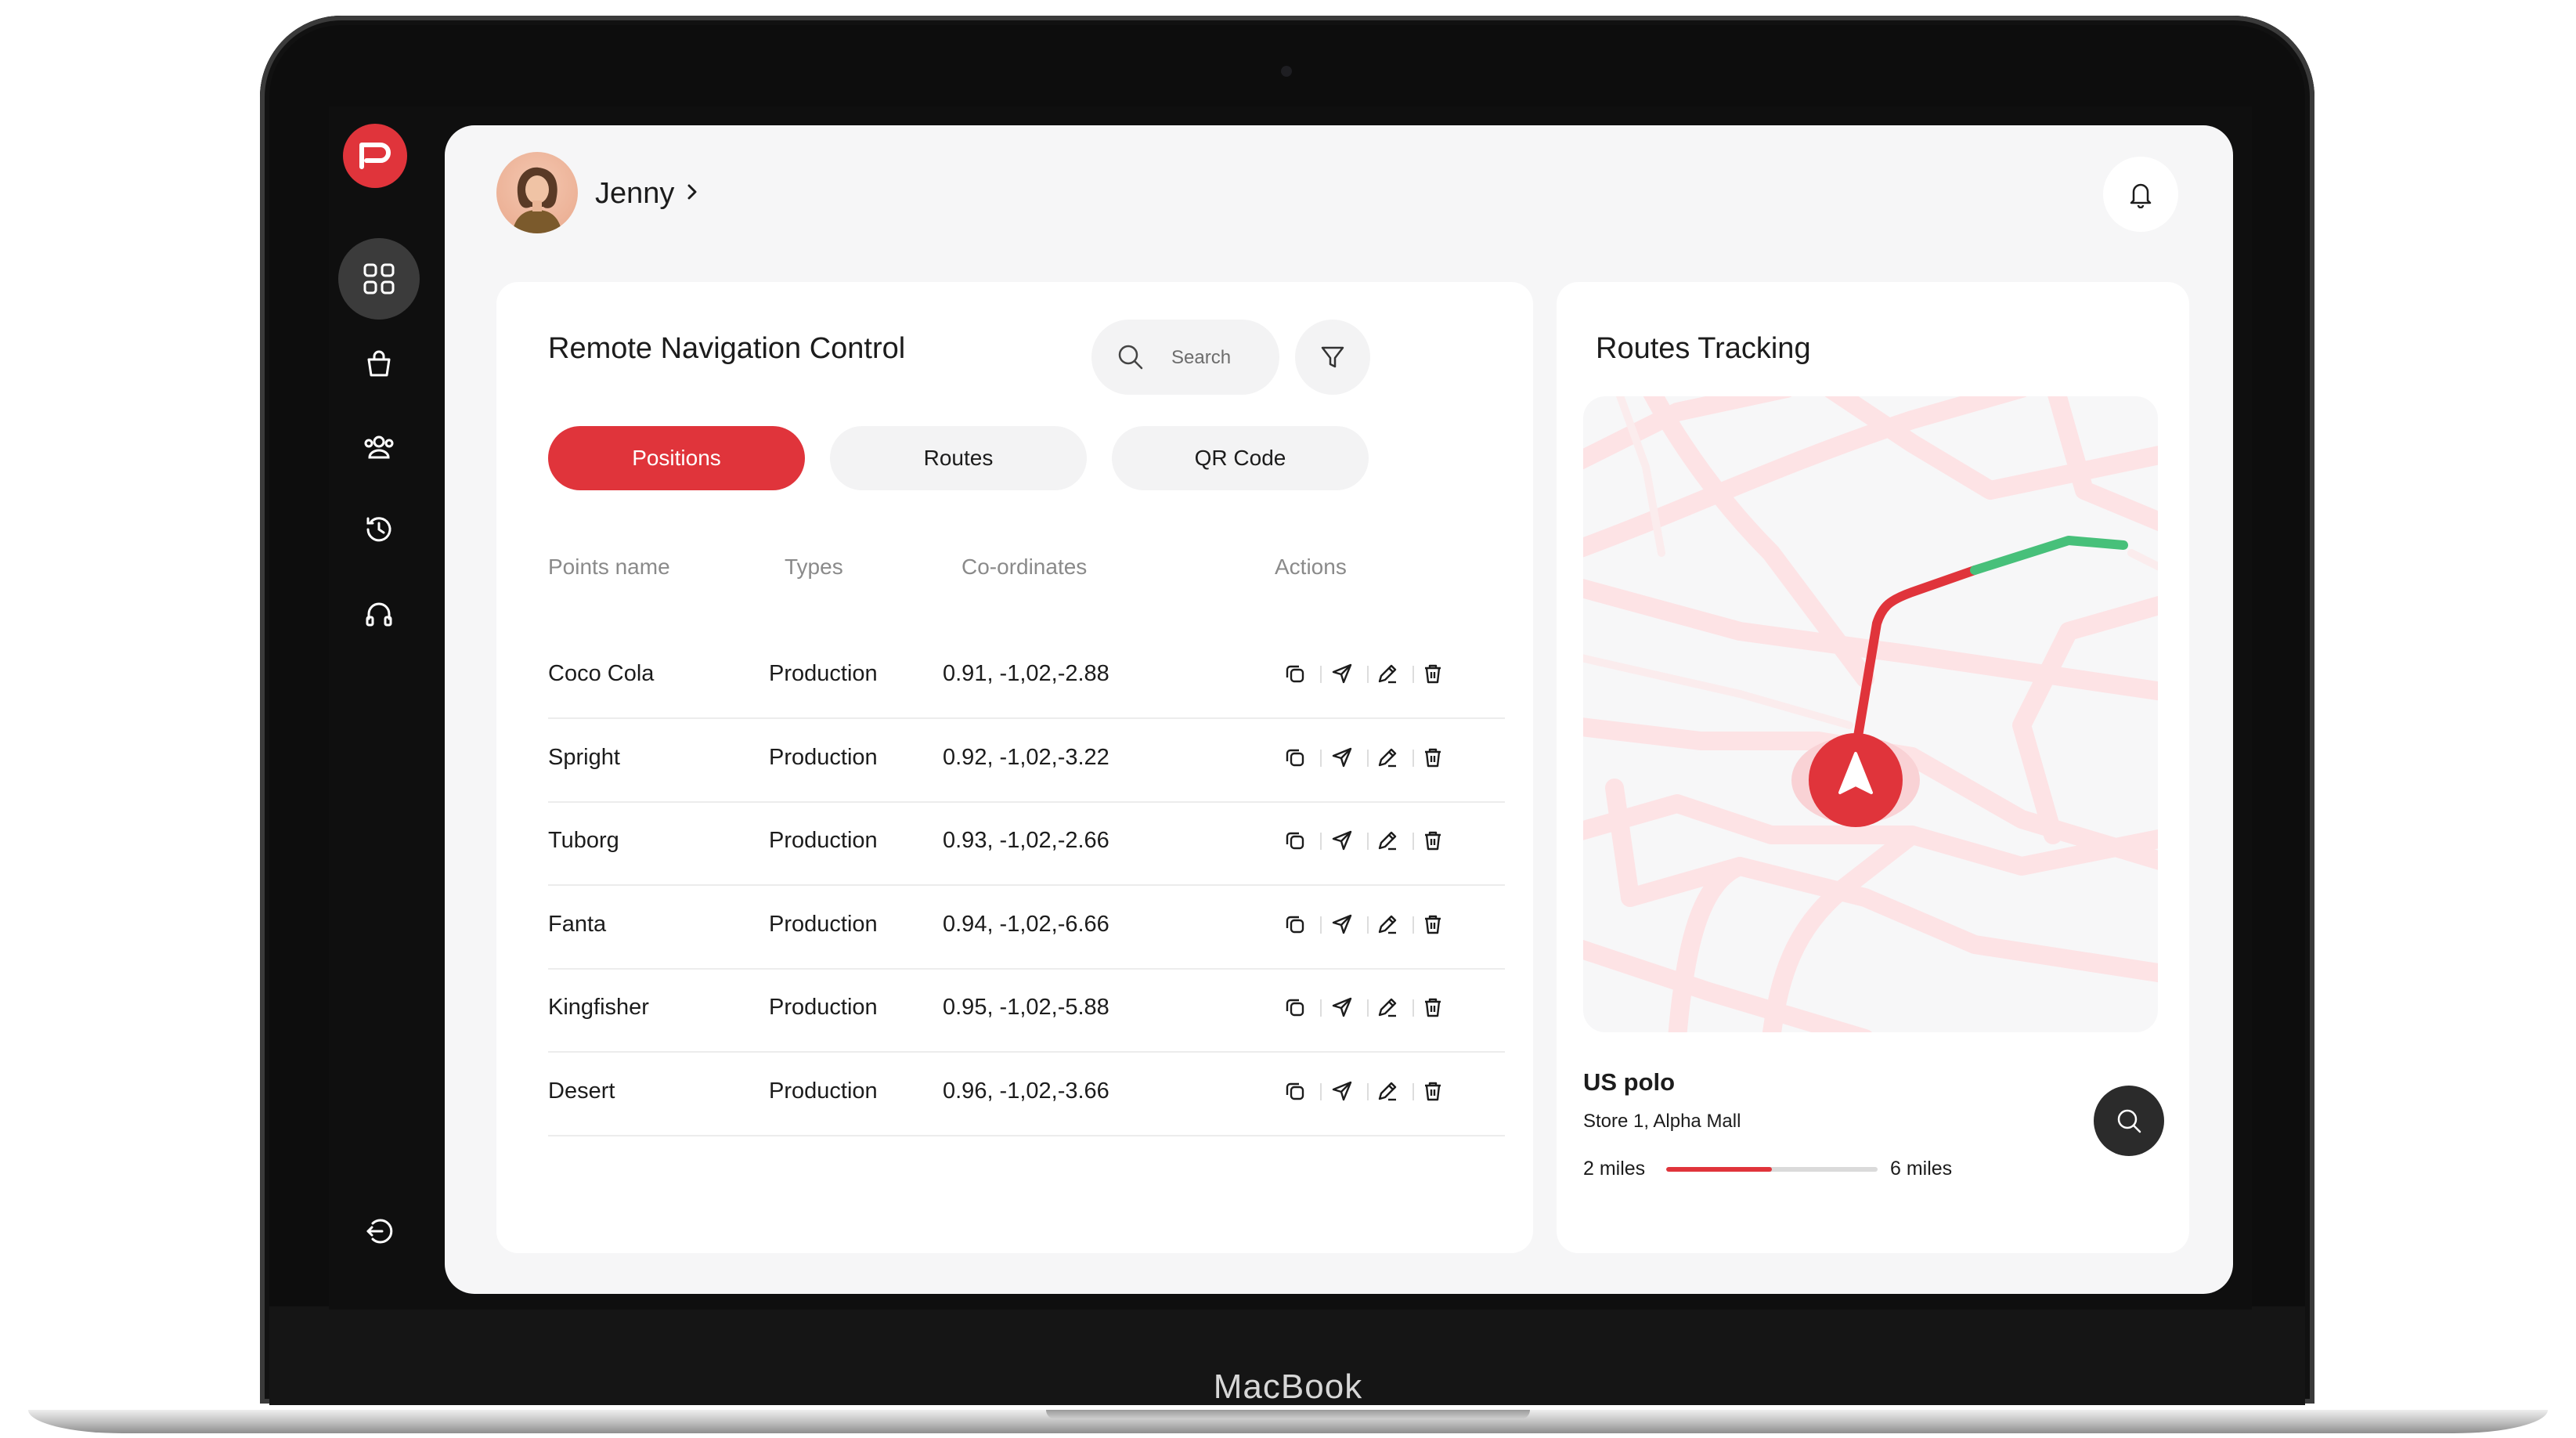 The image size is (2576, 1438). What do you see at coordinates (1332, 357) in the screenshot?
I see `filter-button` at bounding box center [1332, 357].